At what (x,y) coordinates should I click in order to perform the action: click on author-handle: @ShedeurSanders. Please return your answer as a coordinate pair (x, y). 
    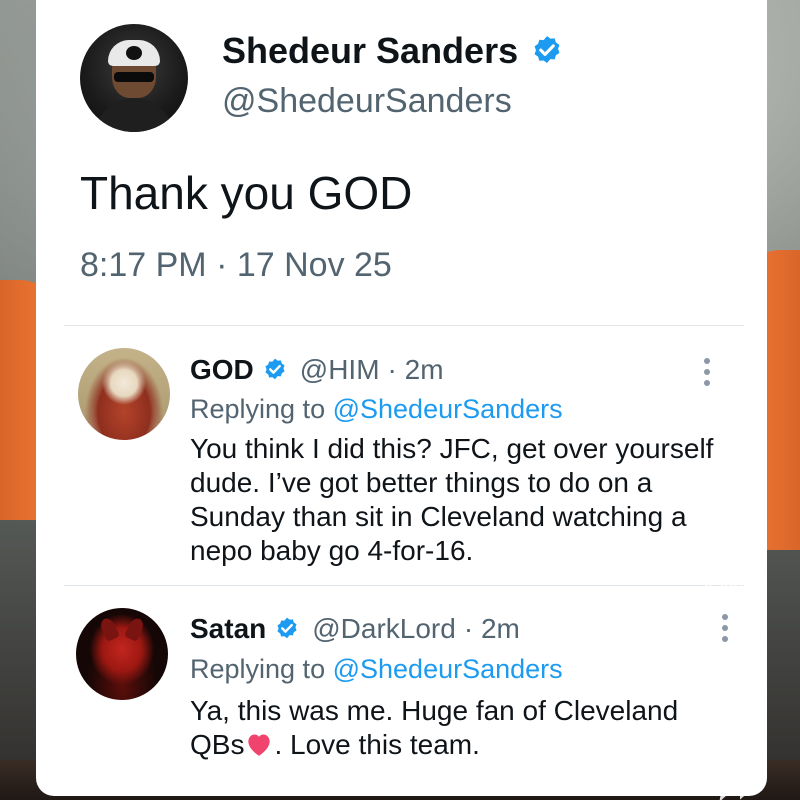
    Looking at the image, I should click on (367, 101).